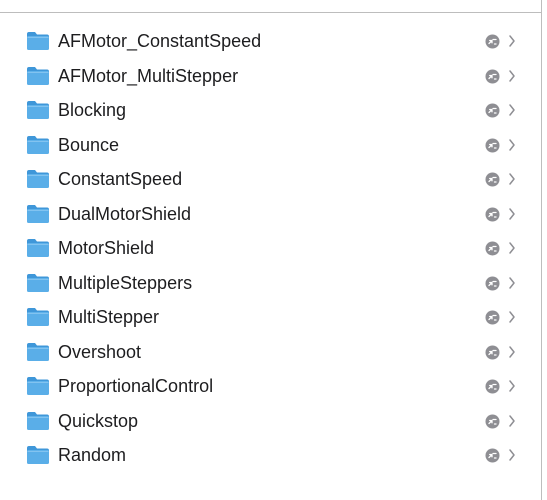  What do you see at coordinates (98, 420) in the screenshot?
I see `folder-name: Quickstop` at bounding box center [98, 420].